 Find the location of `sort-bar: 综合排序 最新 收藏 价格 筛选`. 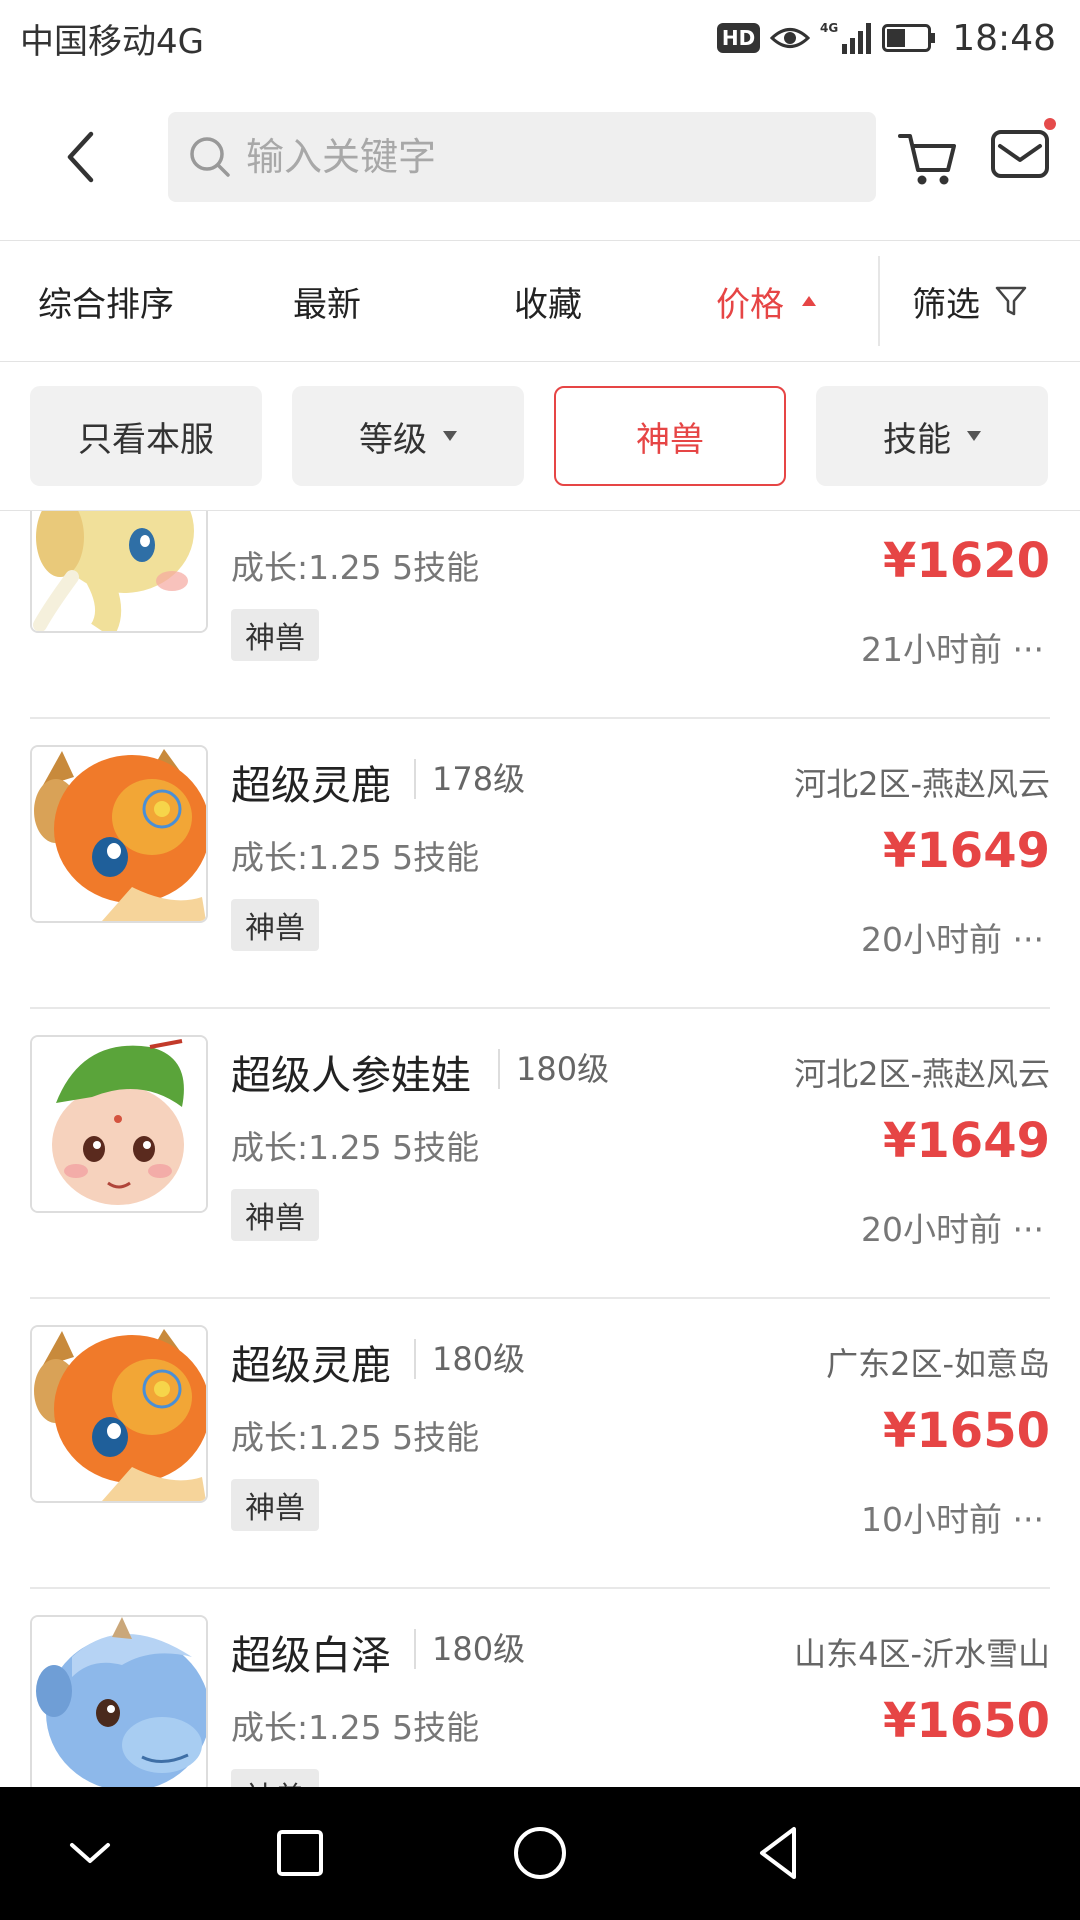

sort-bar: 综合排序 最新 收藏 价格 筛选 is located at coordinates (540, 301).